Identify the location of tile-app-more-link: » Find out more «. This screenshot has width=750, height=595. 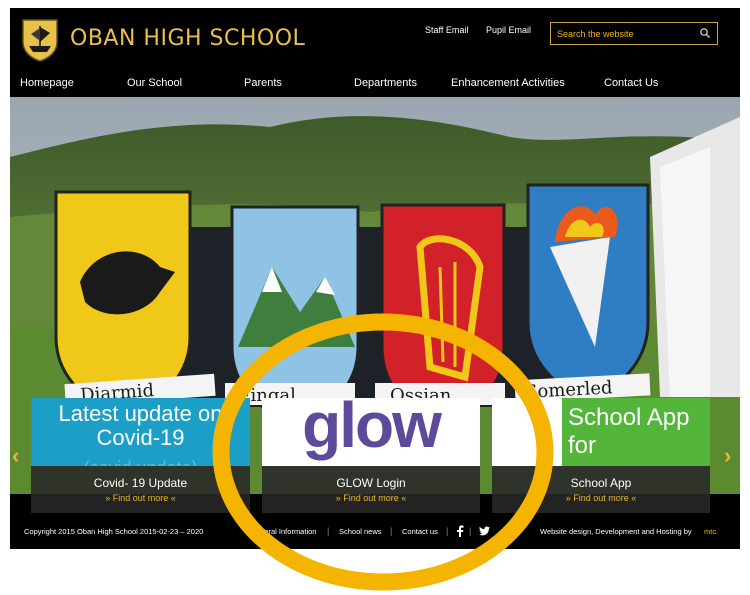
(601, 498).